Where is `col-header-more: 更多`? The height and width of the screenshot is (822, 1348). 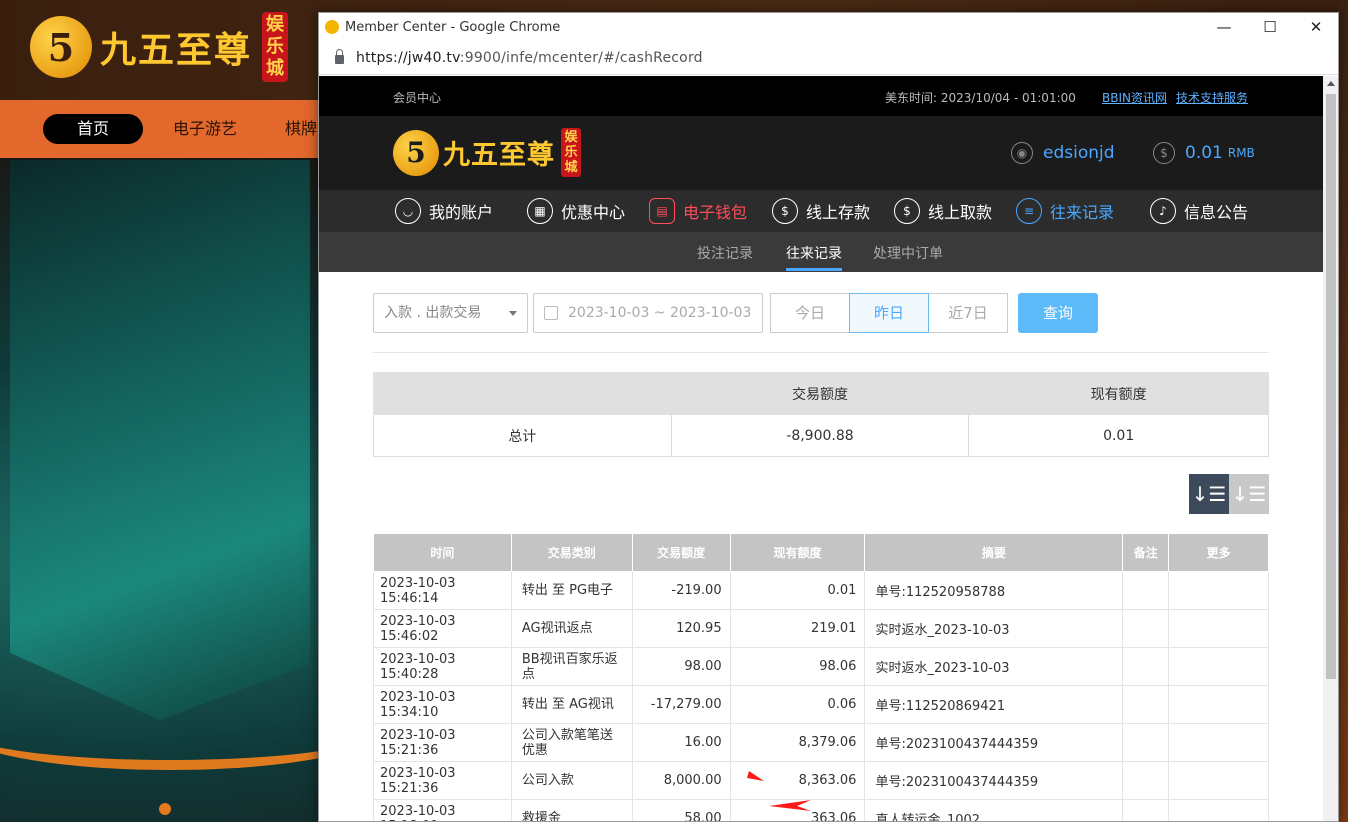 col-header-more: 更多 is located at coordinates (1218, 552).